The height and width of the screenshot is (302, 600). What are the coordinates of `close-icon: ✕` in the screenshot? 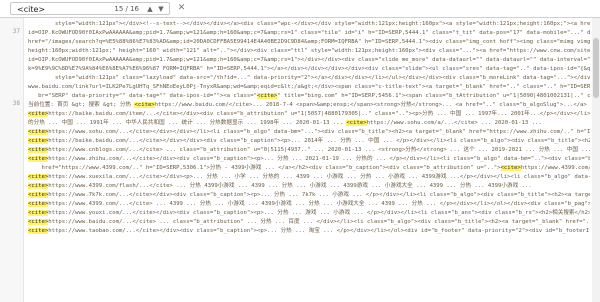 It's located at (181, 8).